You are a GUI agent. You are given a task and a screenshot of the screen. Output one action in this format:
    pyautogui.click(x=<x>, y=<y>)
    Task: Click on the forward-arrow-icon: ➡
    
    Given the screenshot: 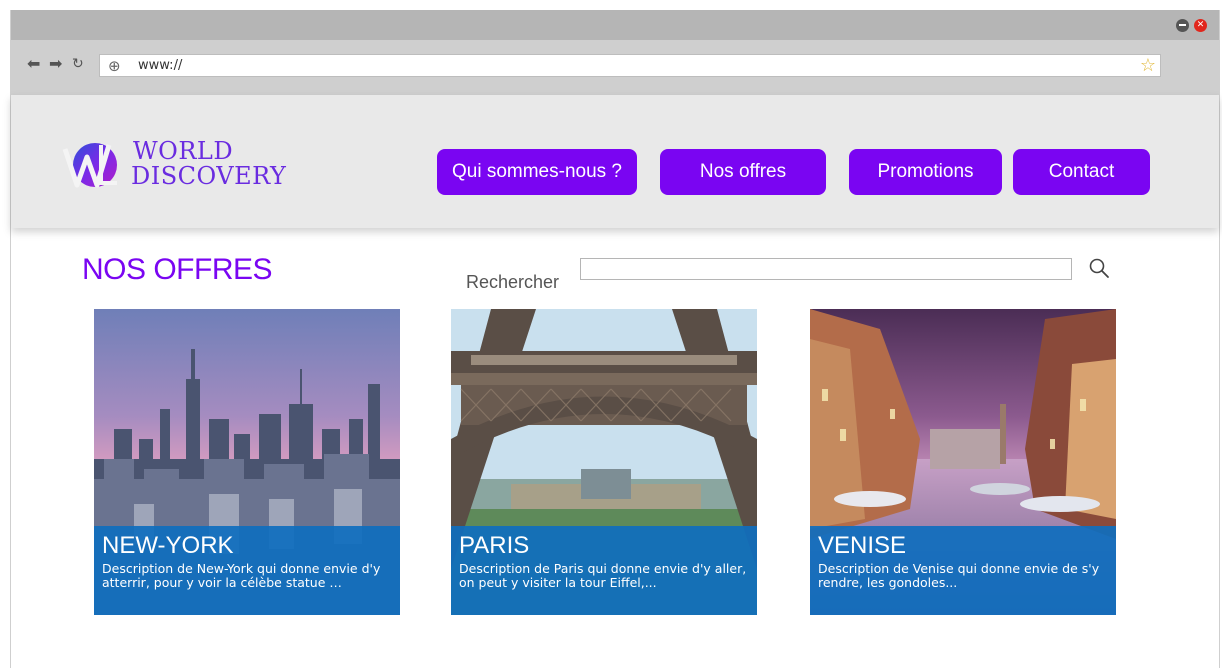 What is the action you would take?
    pyautogui.click(x=55, y=64)
    